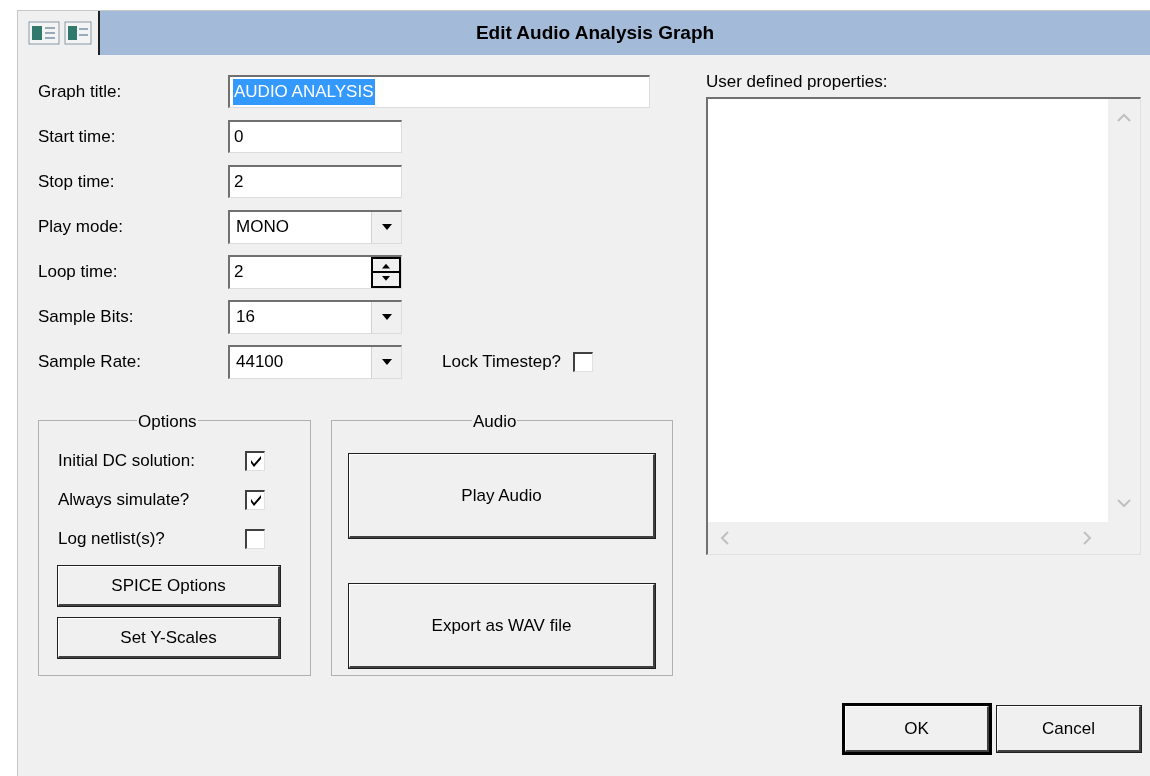 The image size is (1150, 776). Describe the element at coordinates (315, 181) in the screenshot. I see `text-field: 2` at that location.